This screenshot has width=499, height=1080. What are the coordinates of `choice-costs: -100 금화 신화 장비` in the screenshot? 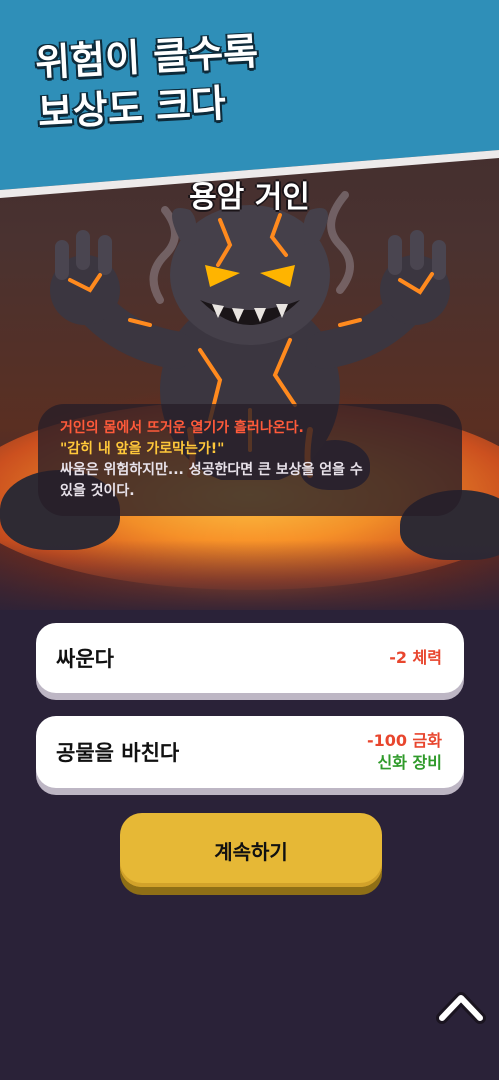 It's located at (404, 752).